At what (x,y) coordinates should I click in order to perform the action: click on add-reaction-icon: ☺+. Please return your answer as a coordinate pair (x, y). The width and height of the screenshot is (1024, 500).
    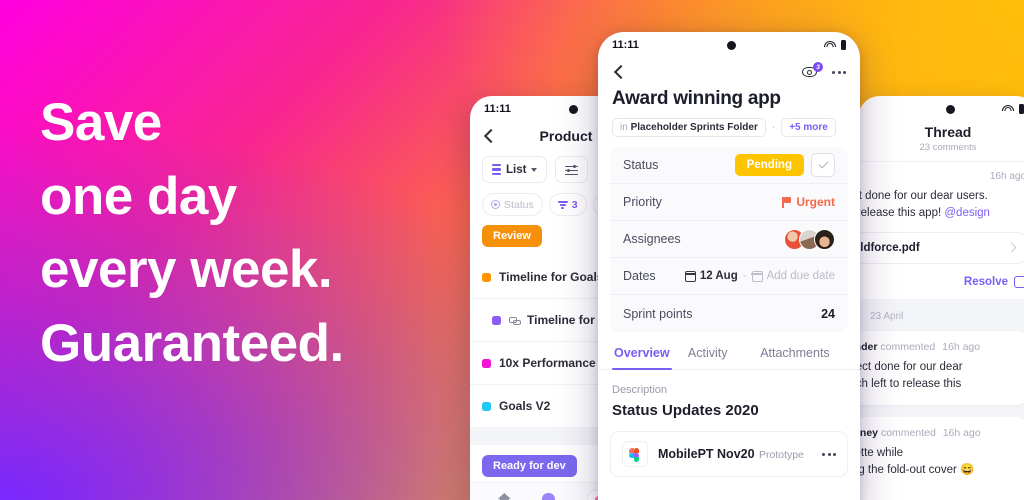
    Looking at the image, I should click on (936, 493).